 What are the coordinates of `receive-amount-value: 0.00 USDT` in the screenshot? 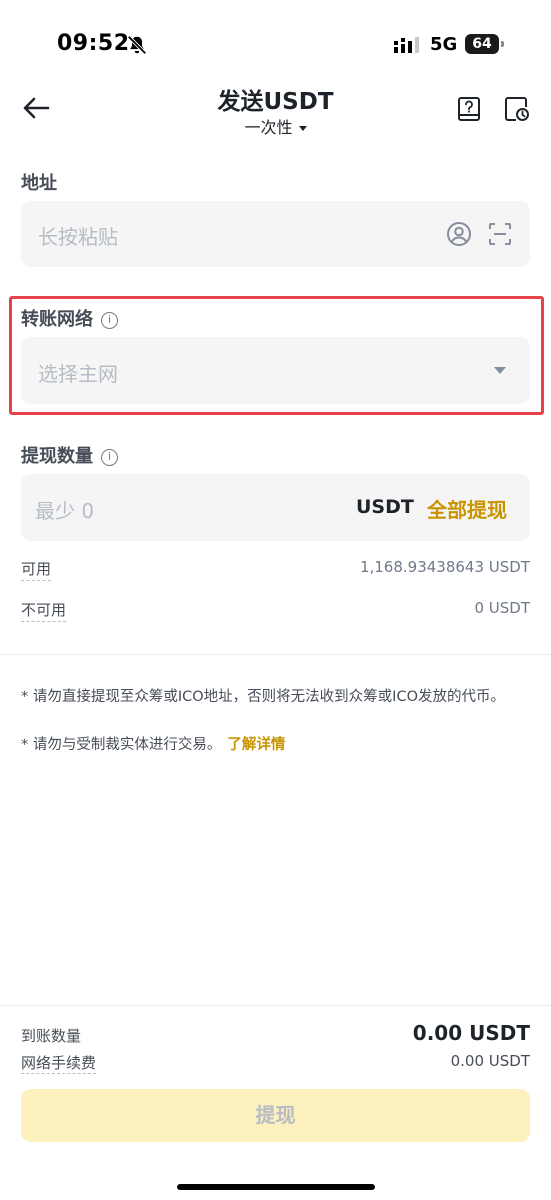 It's located at (471, 1033).